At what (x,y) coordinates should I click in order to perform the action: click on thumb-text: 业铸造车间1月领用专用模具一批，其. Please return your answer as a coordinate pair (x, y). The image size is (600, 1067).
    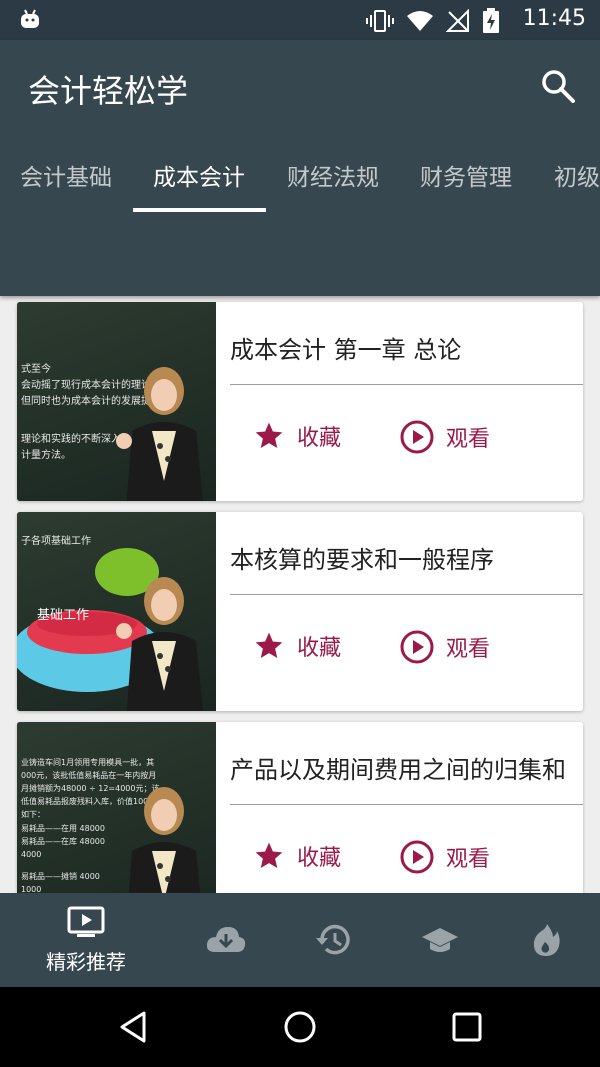
    Looking at the image, I should click on (88, 762).